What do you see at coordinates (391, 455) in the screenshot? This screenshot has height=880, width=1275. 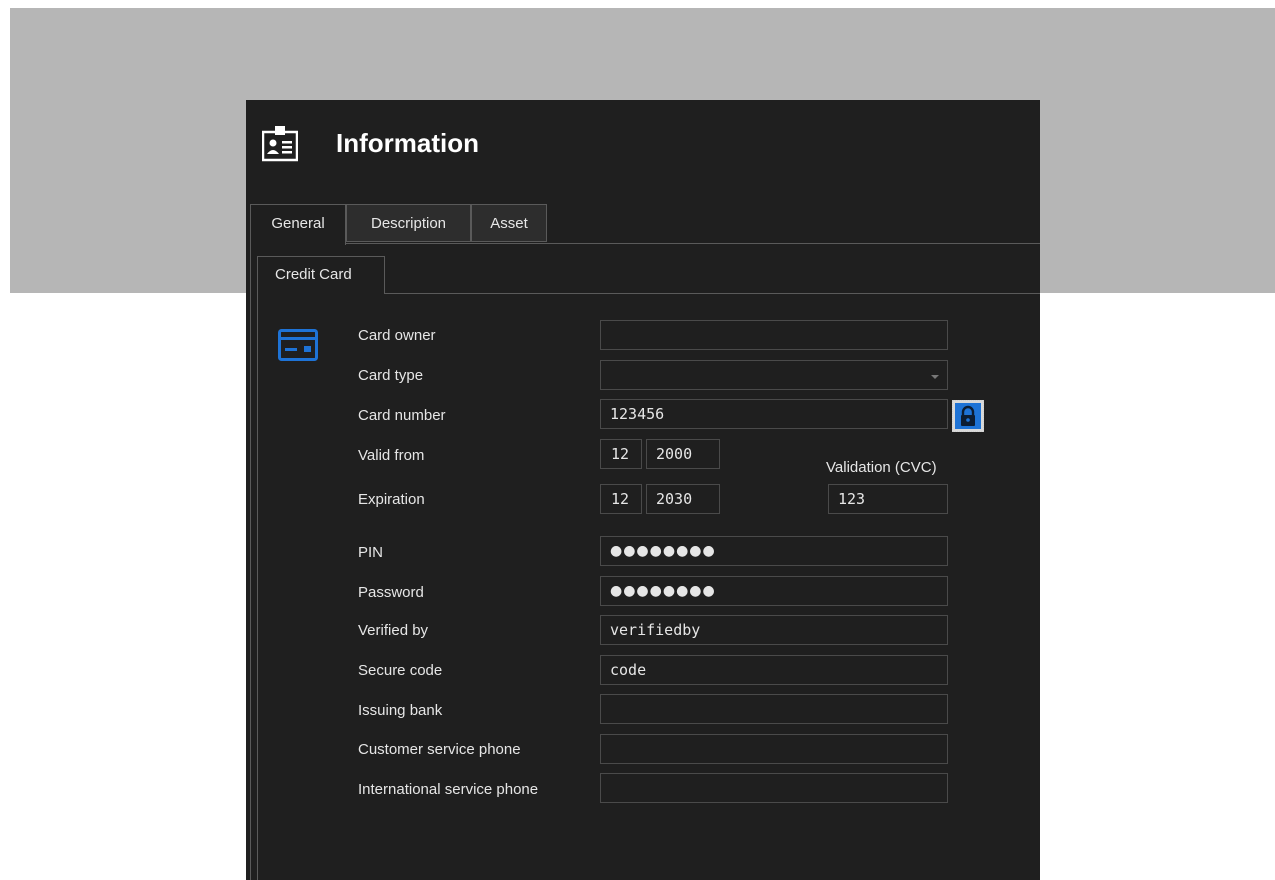 I see `valid-from-label: Valid from` at bounding box center [391, 455].